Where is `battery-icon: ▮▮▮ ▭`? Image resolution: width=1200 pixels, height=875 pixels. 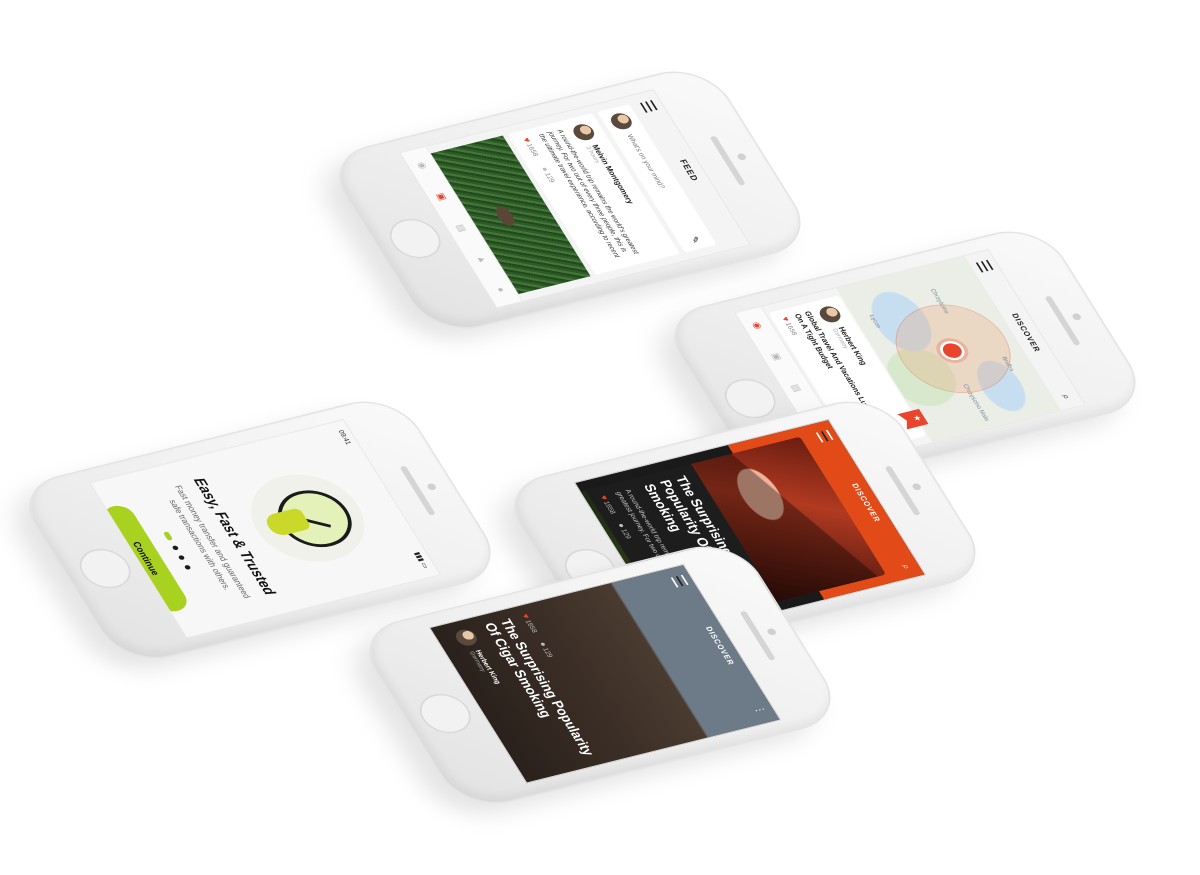
battery-icon: ▮▮▮ ▭ is located at coordinates (422, 560).